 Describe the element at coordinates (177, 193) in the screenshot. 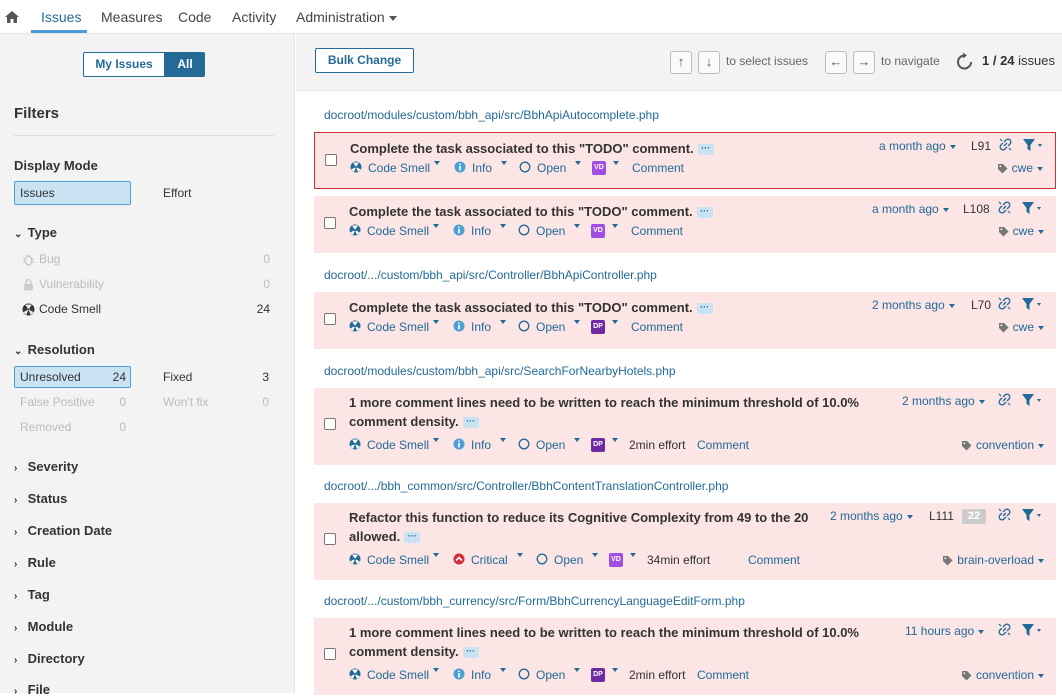

I see `display-mode-effort: Effort` at that location.